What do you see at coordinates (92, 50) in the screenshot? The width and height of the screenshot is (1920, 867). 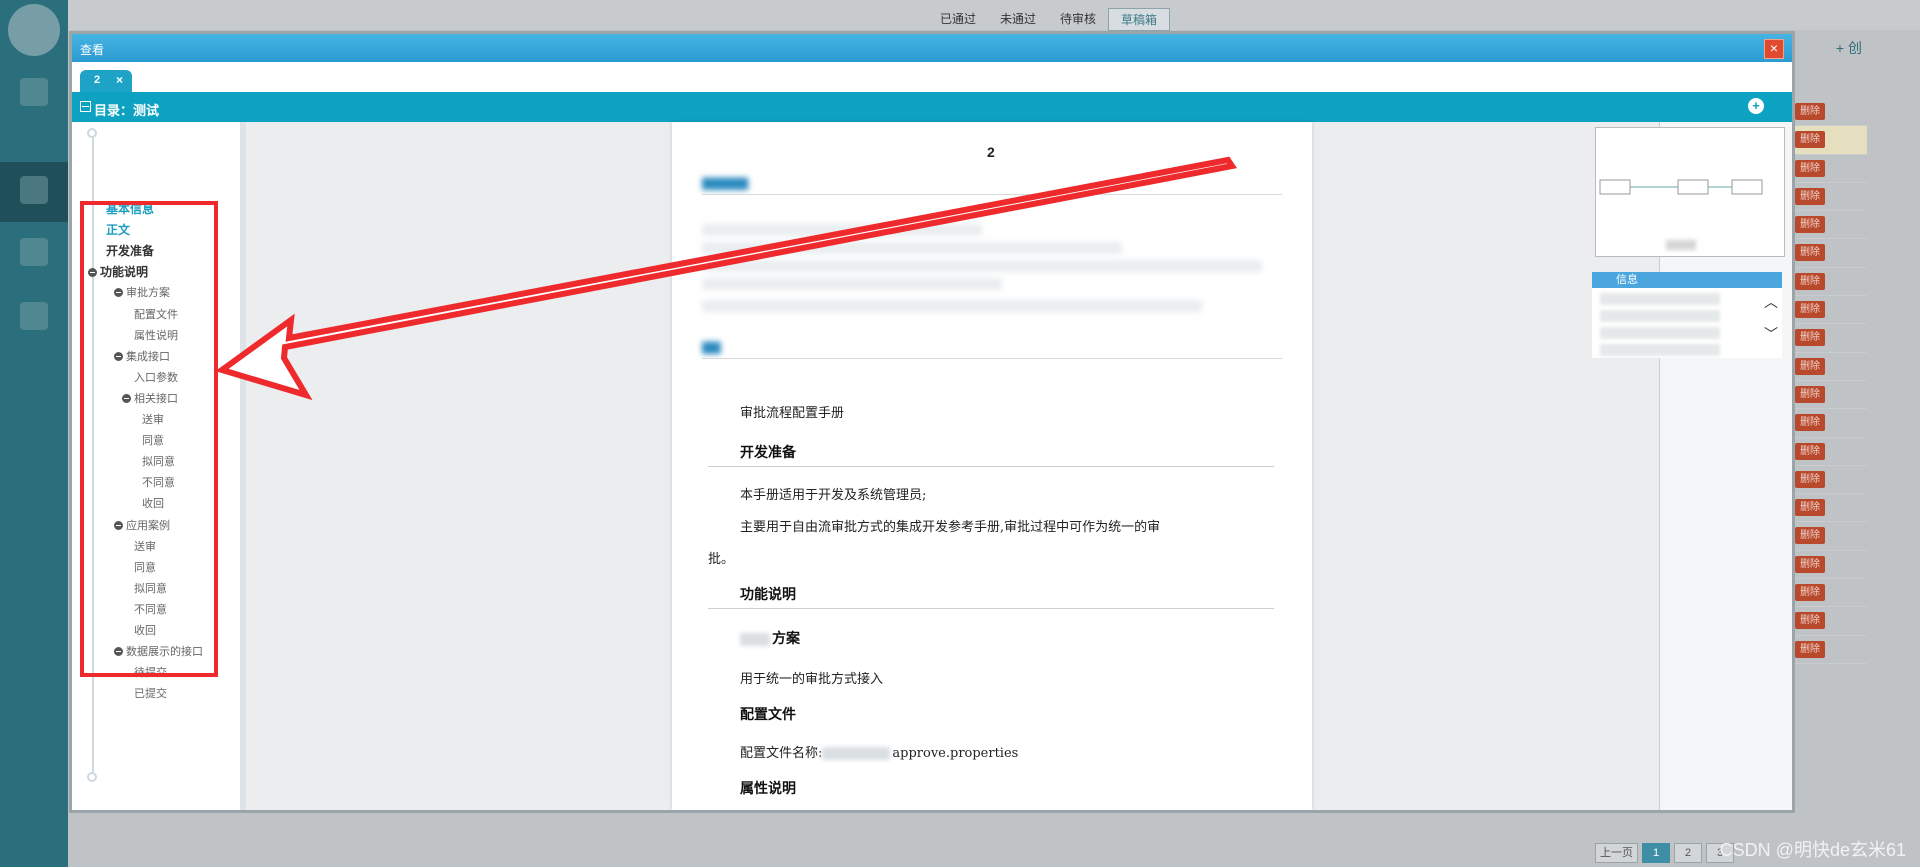 I see `modal-title: 查看` at bounding box center [92, 50].